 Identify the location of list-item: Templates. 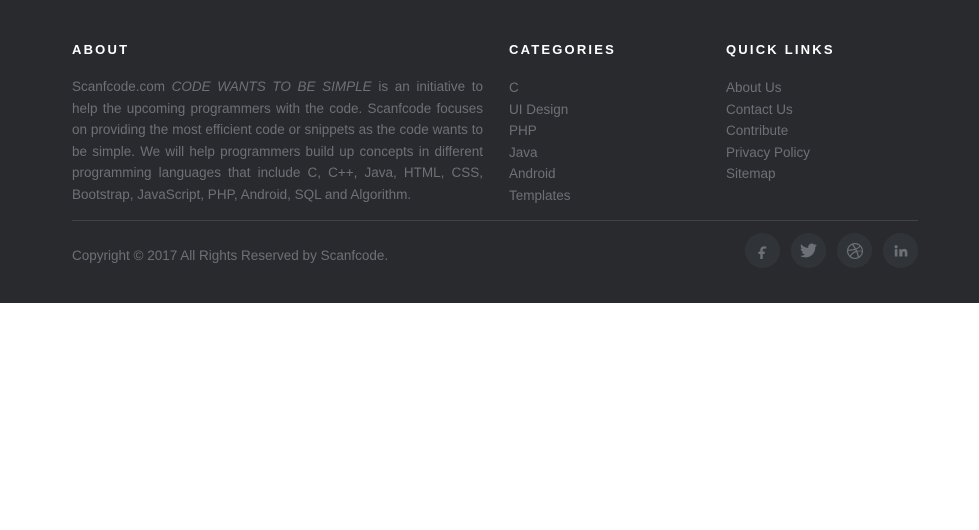
(609, 196).